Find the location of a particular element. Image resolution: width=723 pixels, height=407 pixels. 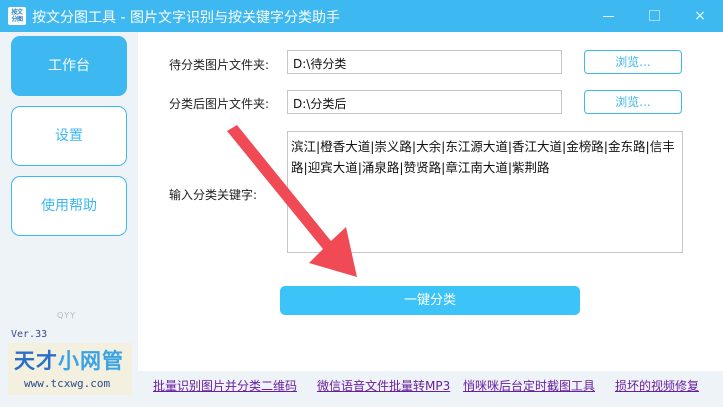

keywords-label: 输入分类关键字: is located at coordinates (213, 195).